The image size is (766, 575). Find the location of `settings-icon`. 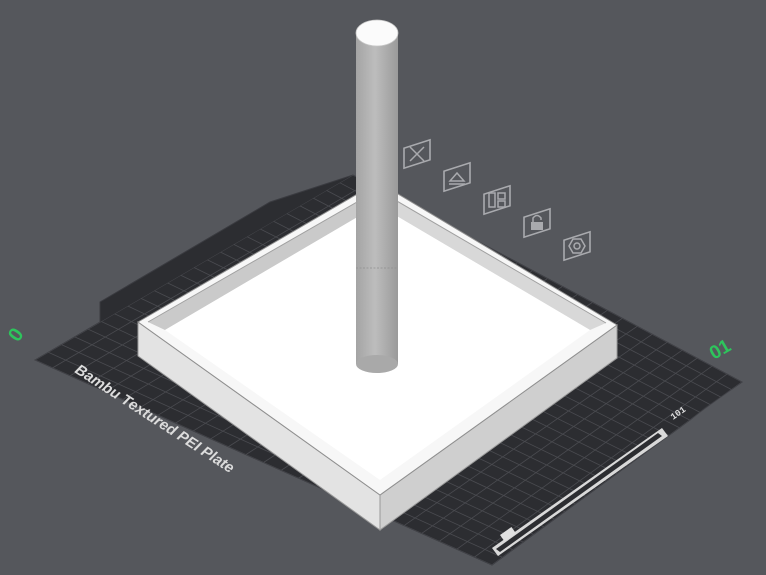

settings-icon is located at coordinates (577, 246).